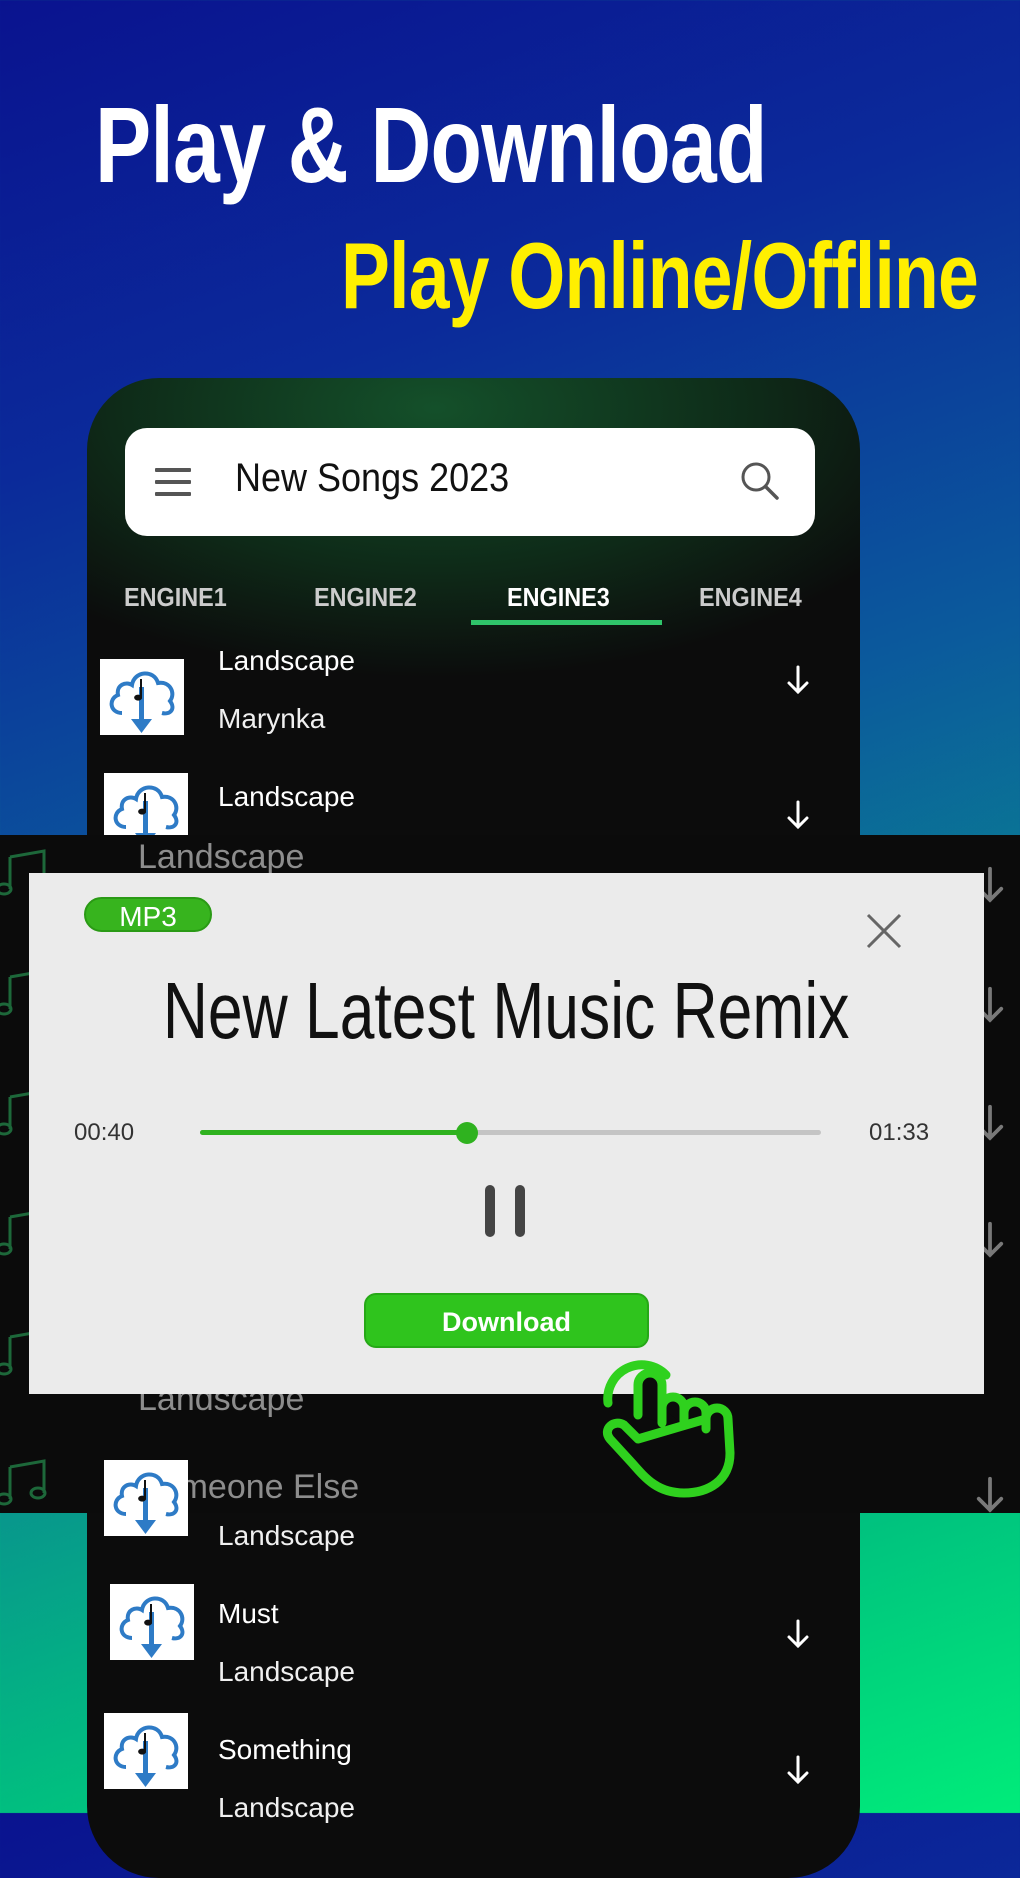 The width and height of the screenshot is (1020, 1878). I want to click on track-title: New Latest Music Remix, so click(506, 1010).